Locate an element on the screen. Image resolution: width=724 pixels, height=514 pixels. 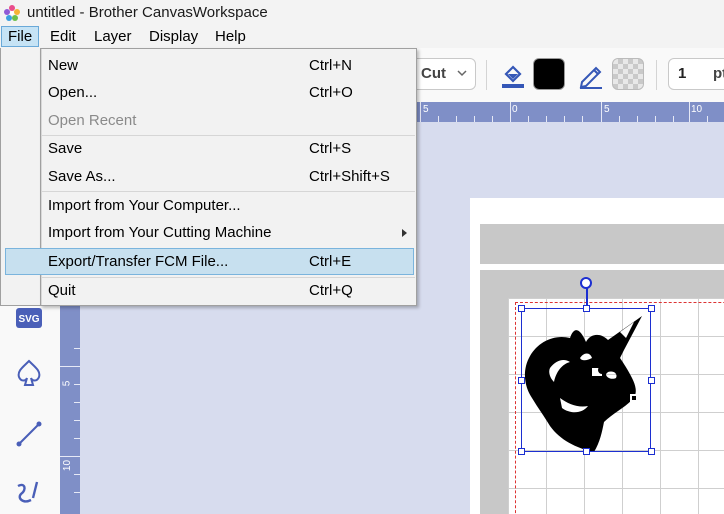
menu-item-open-recent: Open Recent is located at coordinates (228, 120).